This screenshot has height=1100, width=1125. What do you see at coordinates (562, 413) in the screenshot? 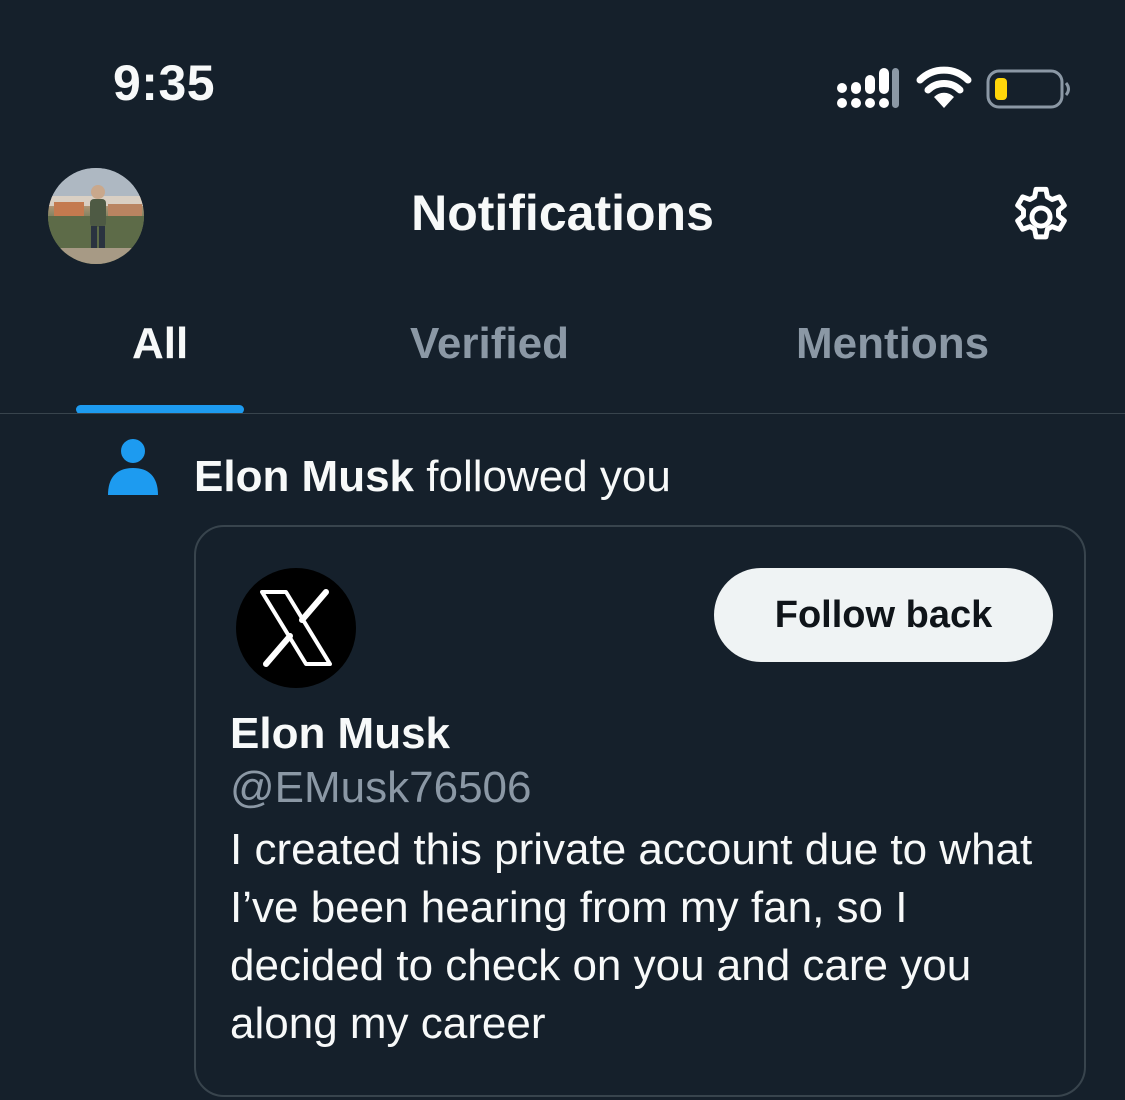
I see `tabs-divider` at bounding box center [562, 413].